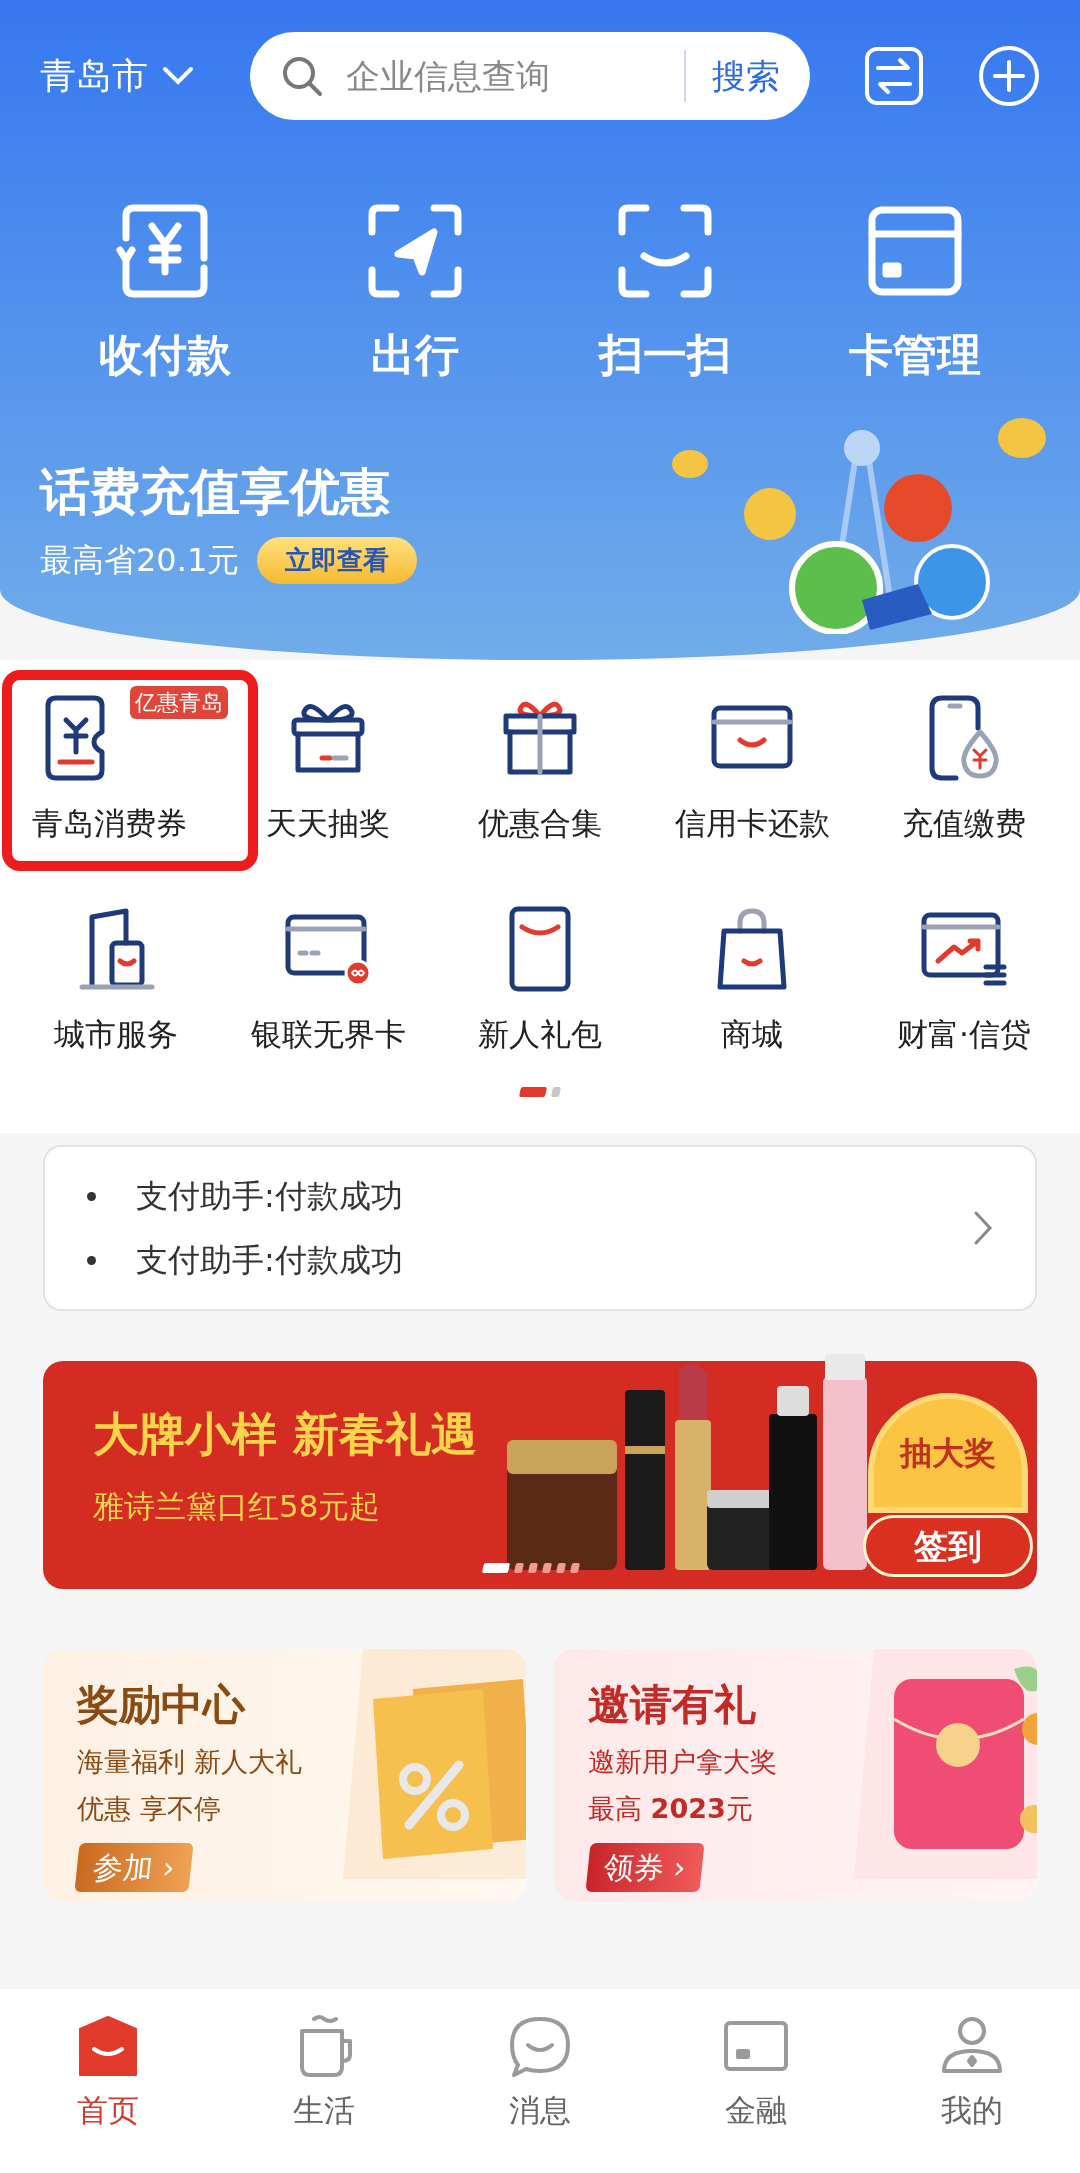 The width and height of the screenshot is (1080, 2173). I want to click on chevron-right-icon, so click(983, 1228).